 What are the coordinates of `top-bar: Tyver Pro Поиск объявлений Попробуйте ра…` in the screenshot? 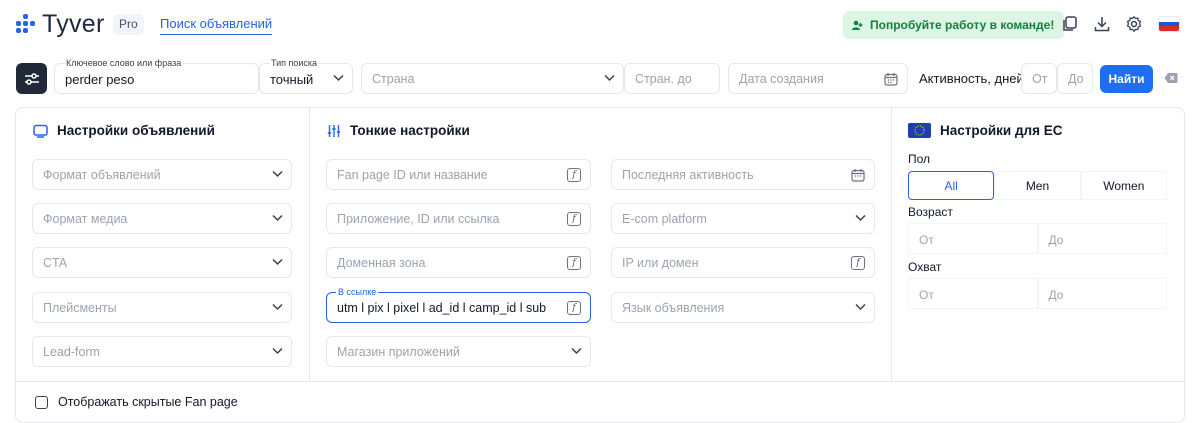 It's located at (599, 25).